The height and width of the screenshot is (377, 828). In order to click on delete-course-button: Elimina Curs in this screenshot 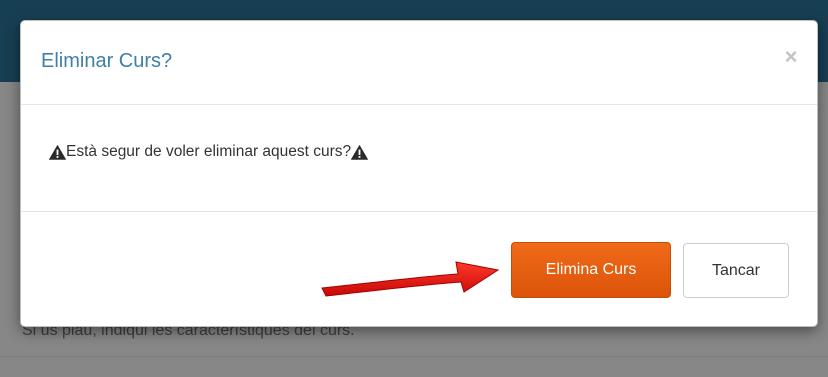, I will do `click(591, 270)`.